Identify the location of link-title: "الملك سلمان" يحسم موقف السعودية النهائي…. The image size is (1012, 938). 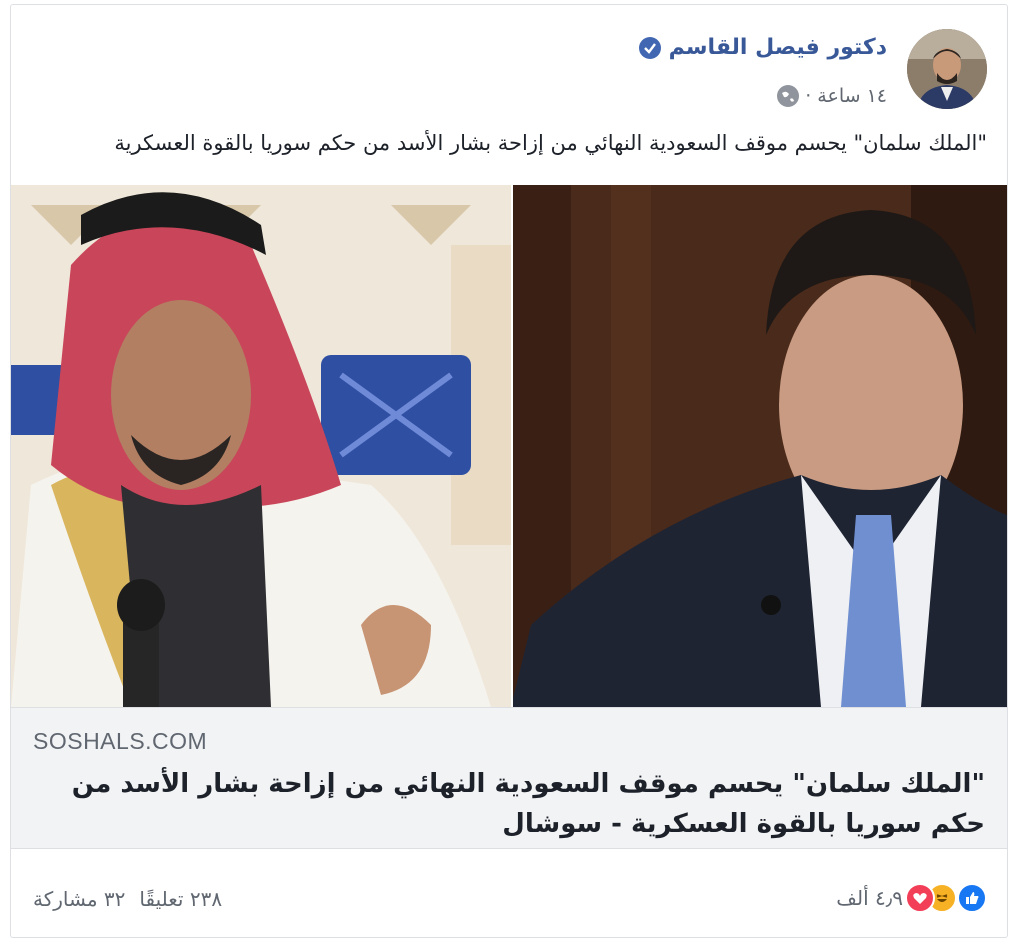
(510, 804).